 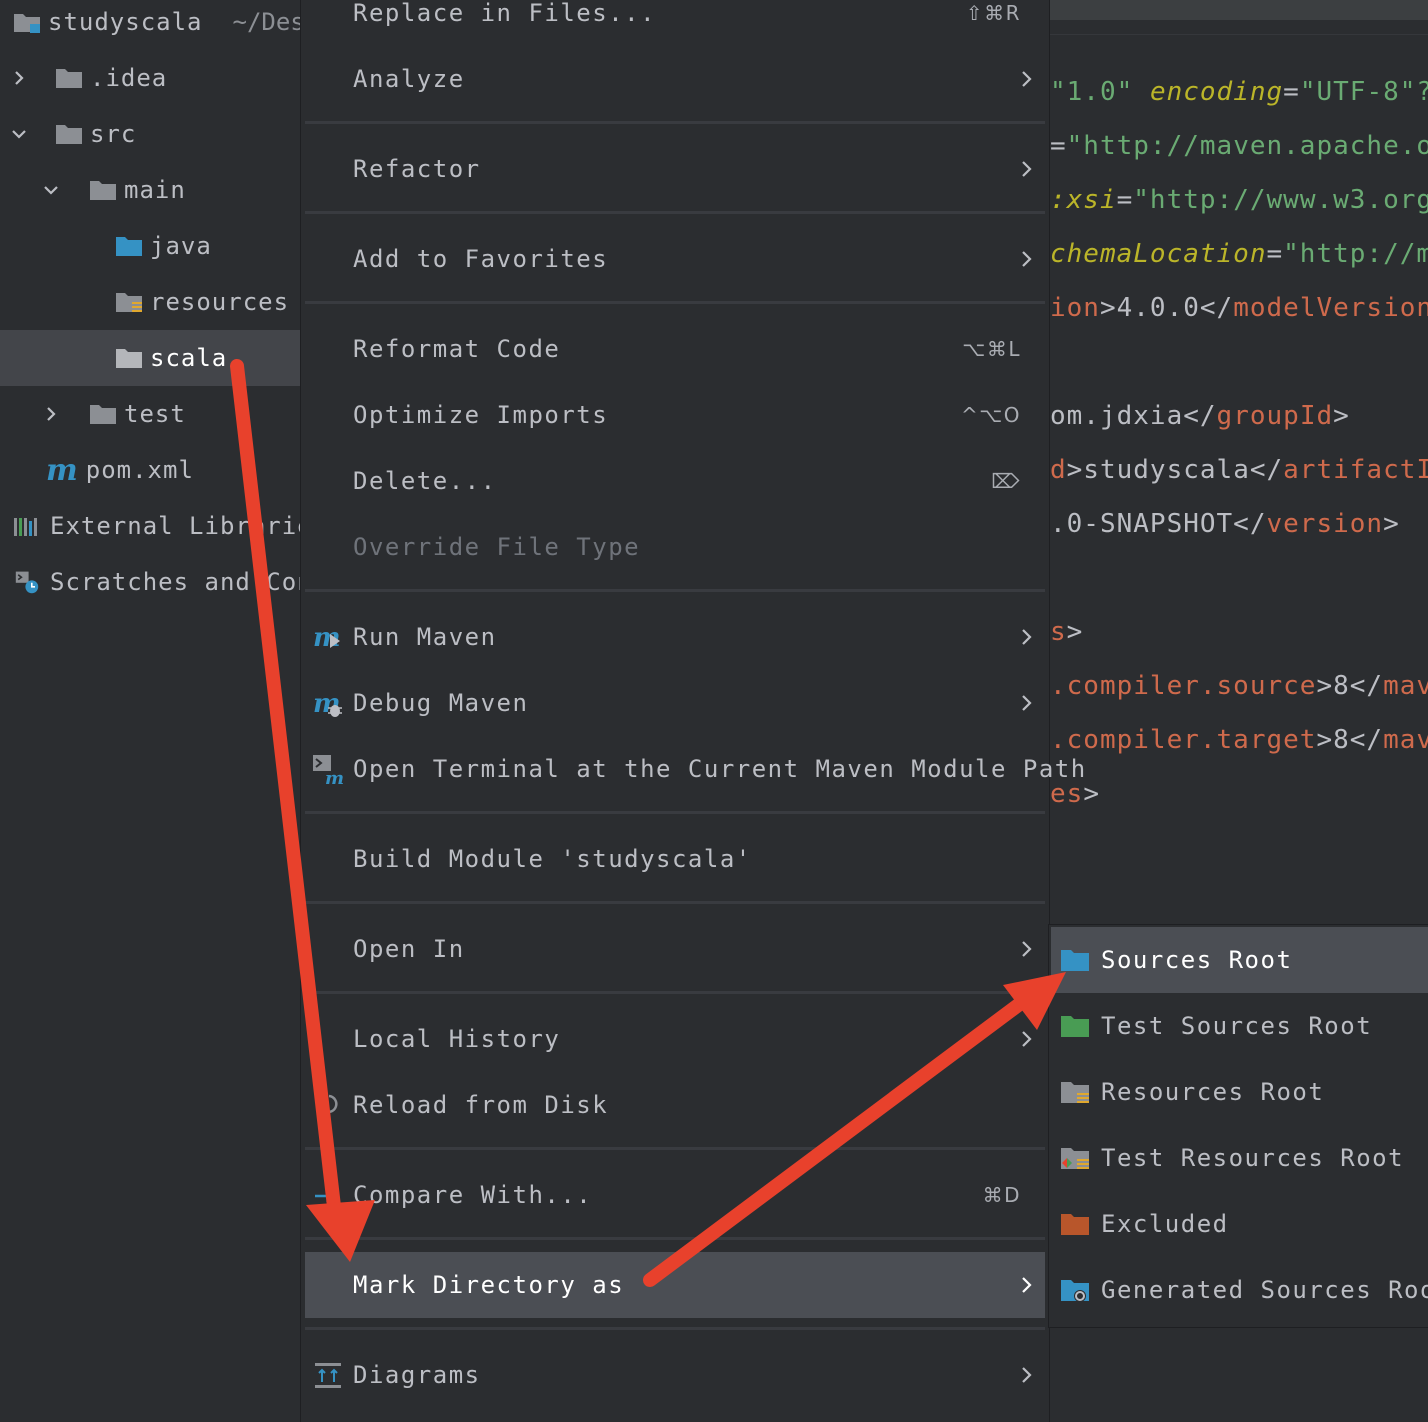 What do you see at coordinates (441, 703) in the screenshot?
I see `menu-item-label: Debug Maven` at bounding box center [441, 703].